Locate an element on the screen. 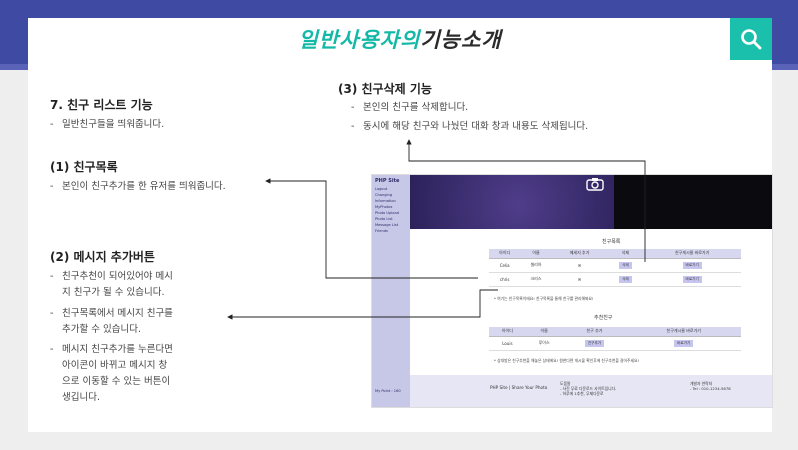  friend-name: 크리스 is located at coordinates (536, 279).